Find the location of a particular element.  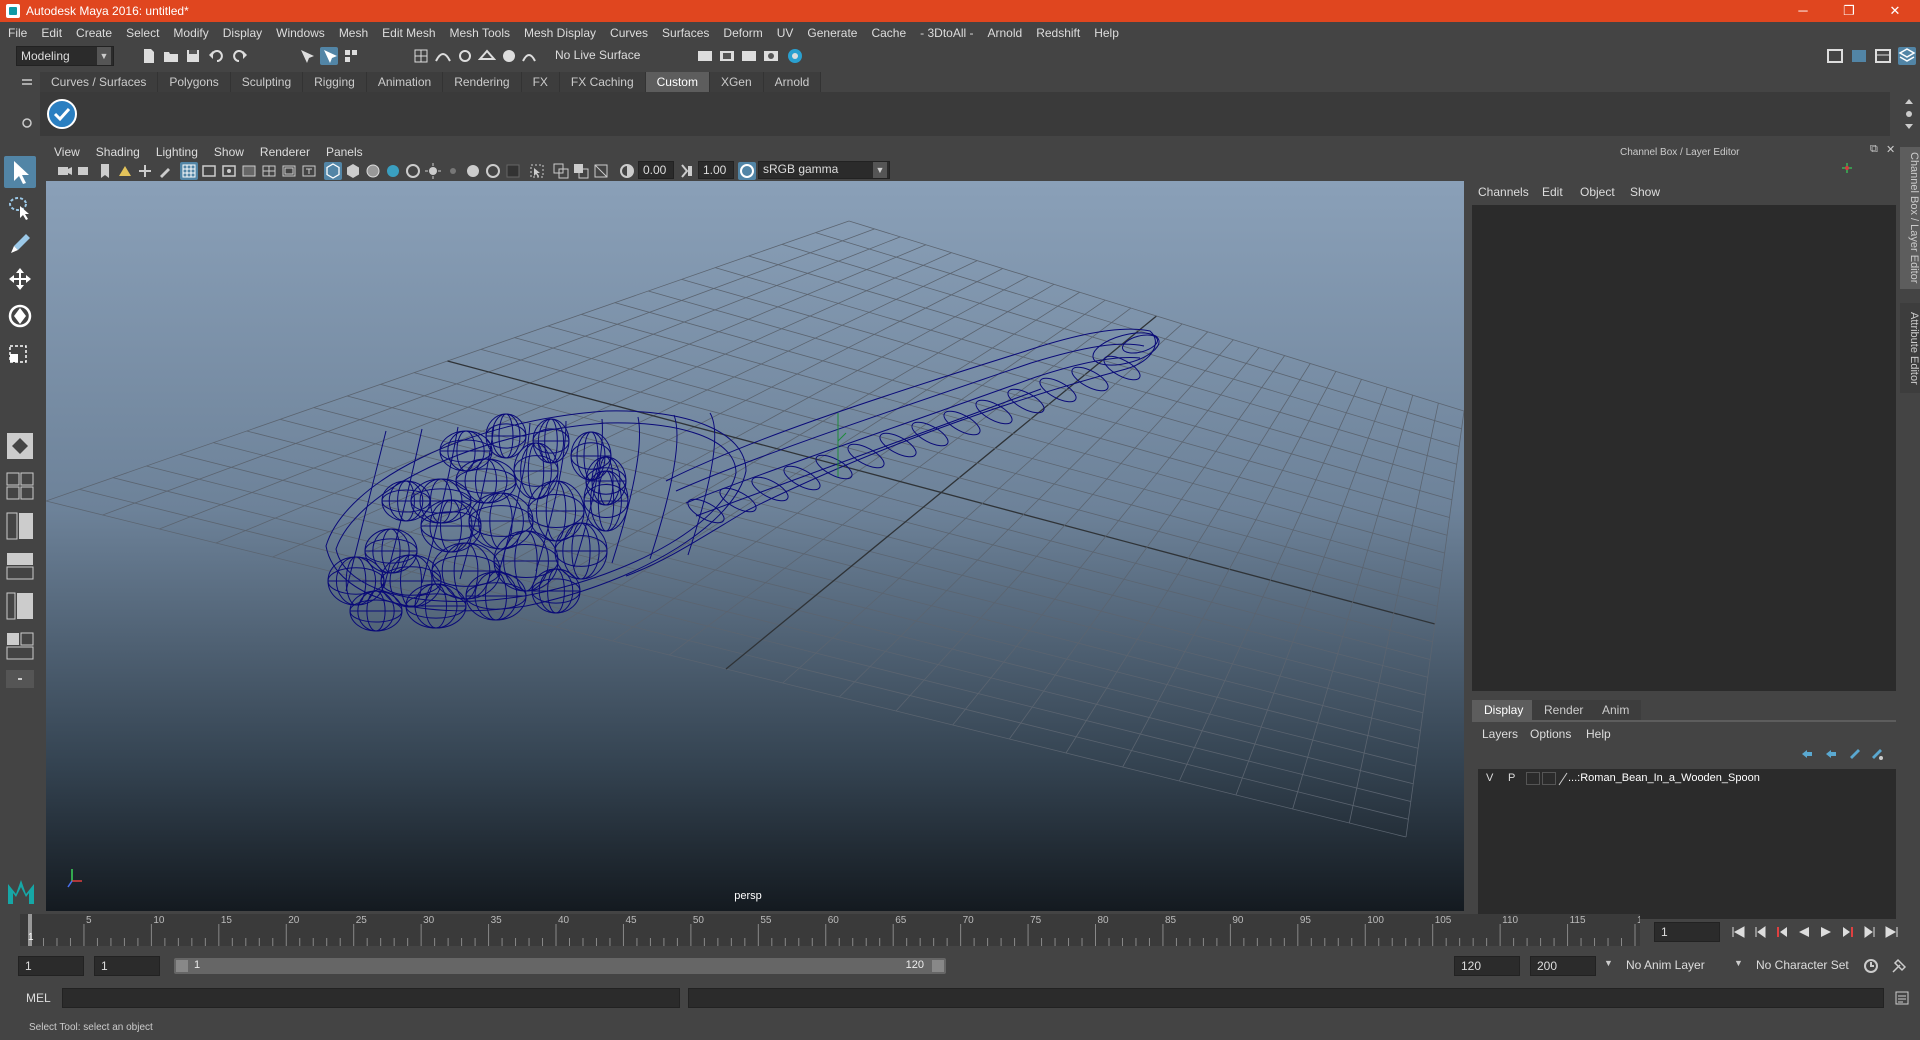

shelf-tab-curves-surfaces: Curves / Surfaces is located at coordinates (99, 82).